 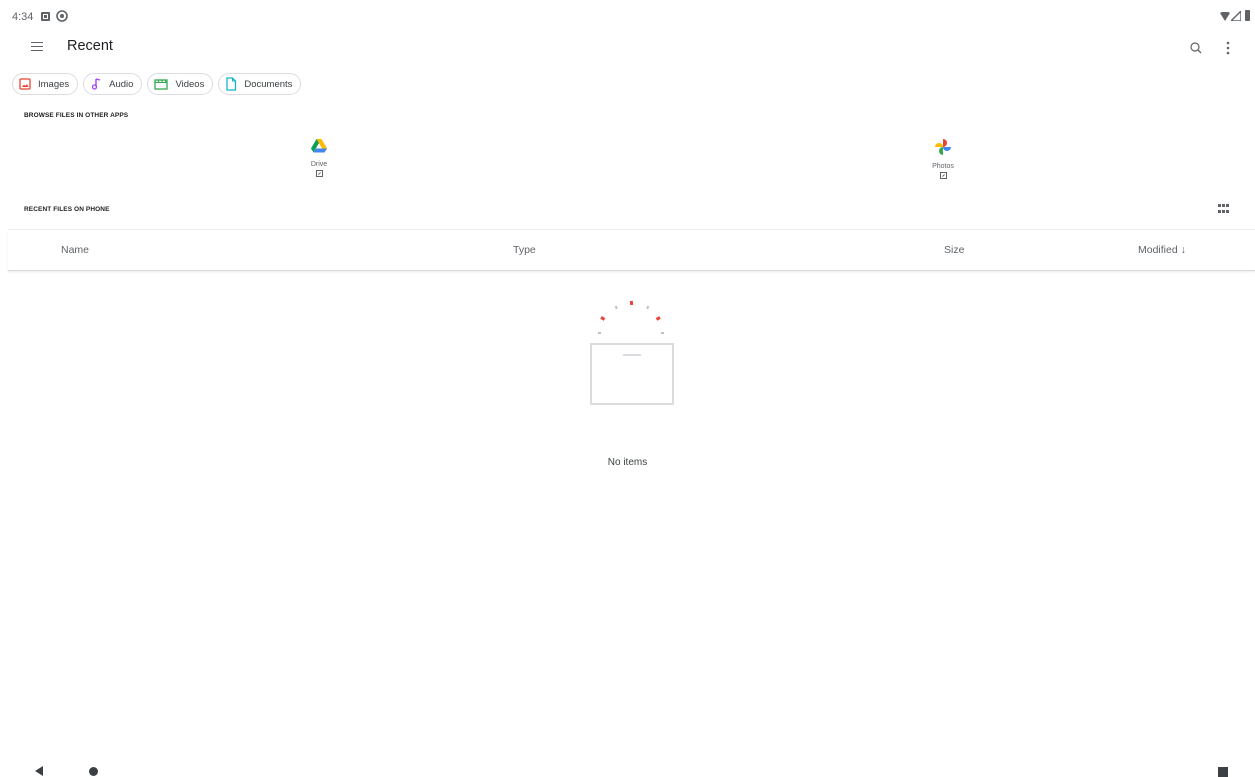 I want to click on videos-chip: Videos, so click(x=180, y=84).